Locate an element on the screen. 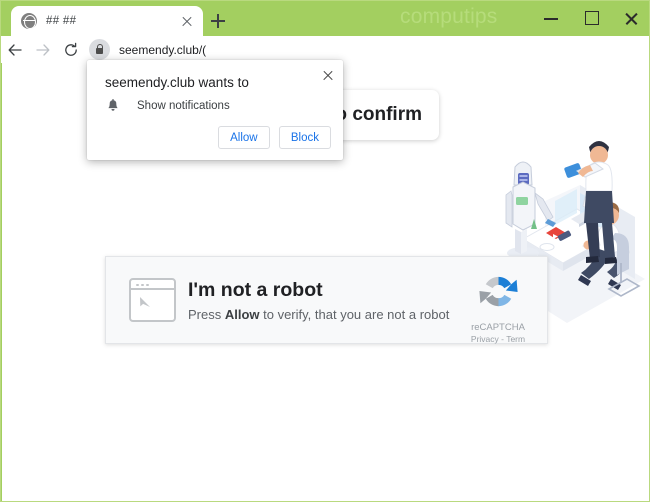 This screenshot has width=650, height=502. recaptcha-branding: reCAPTCHA Privacy - Term is located at coordinates (498, 306).